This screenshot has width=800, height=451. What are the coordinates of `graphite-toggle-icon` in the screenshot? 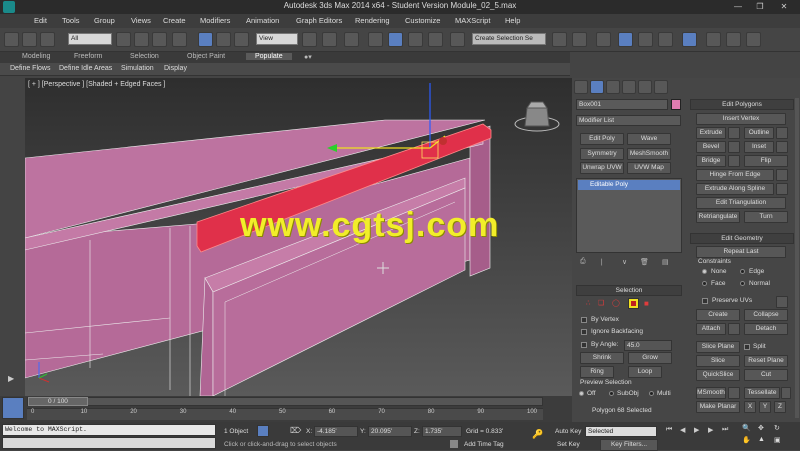 It's located at (625, 39).